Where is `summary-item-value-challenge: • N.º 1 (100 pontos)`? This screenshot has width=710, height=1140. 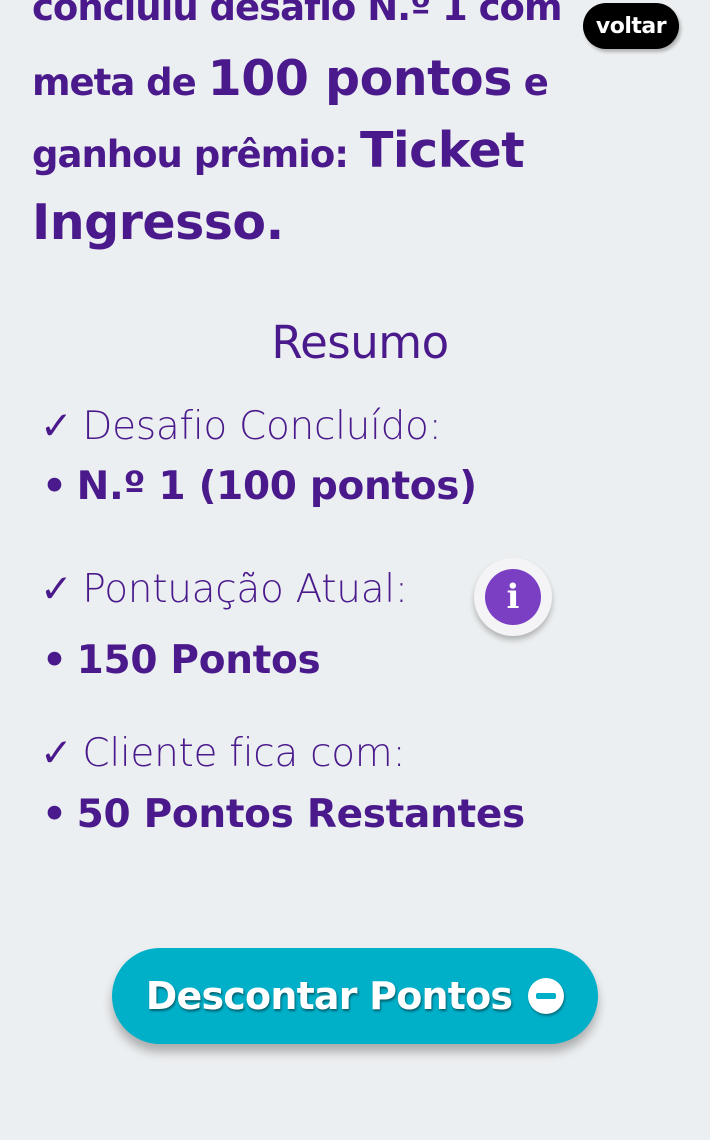 summary-item-value-challenge: • N.º 1 (100 pontos) is located at coordinates (259, 486).